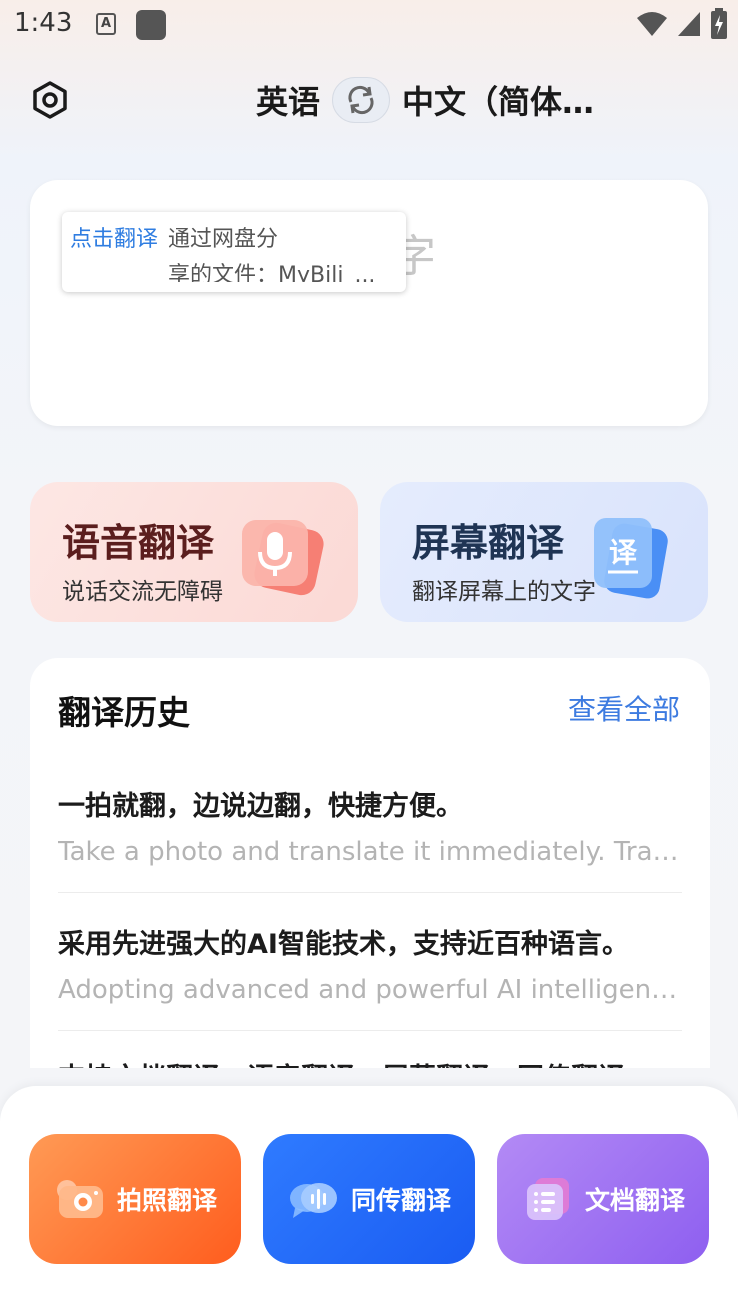 This screenshot has width=738, height=1312. I want to click on history-item: 支持文档翻译，语音翻译，屏幕翻译，同传翻译, so click(370, 1062).